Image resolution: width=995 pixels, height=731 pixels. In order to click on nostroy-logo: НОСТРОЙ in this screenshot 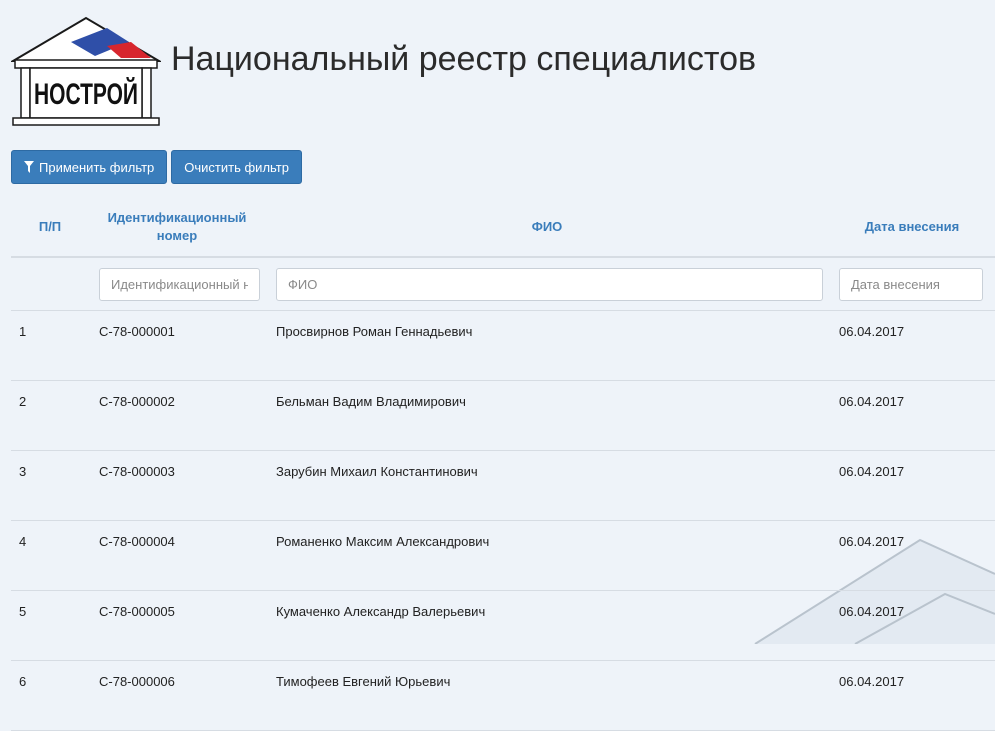, I will do `click(86, 71)`.